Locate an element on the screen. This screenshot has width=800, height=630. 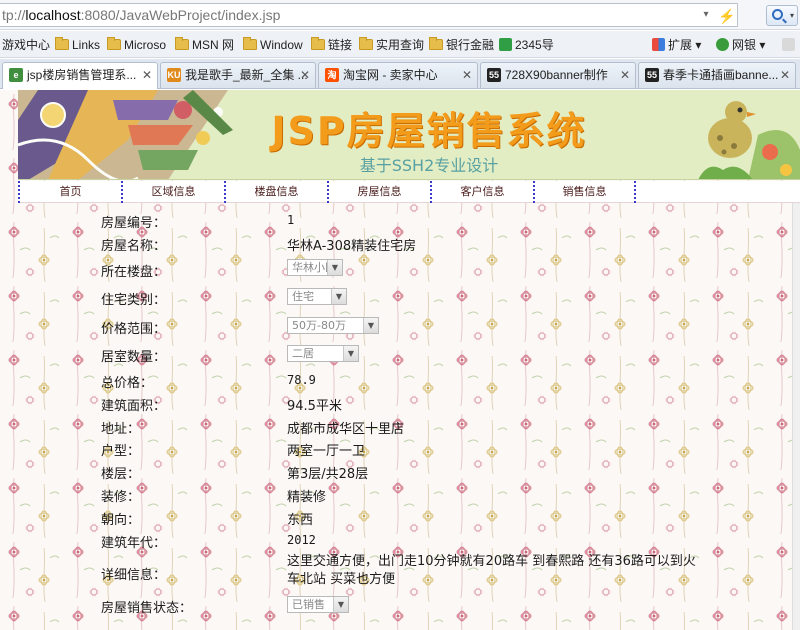
nav-buildings: 楼盘信息 is located at coordinates (275, 192).